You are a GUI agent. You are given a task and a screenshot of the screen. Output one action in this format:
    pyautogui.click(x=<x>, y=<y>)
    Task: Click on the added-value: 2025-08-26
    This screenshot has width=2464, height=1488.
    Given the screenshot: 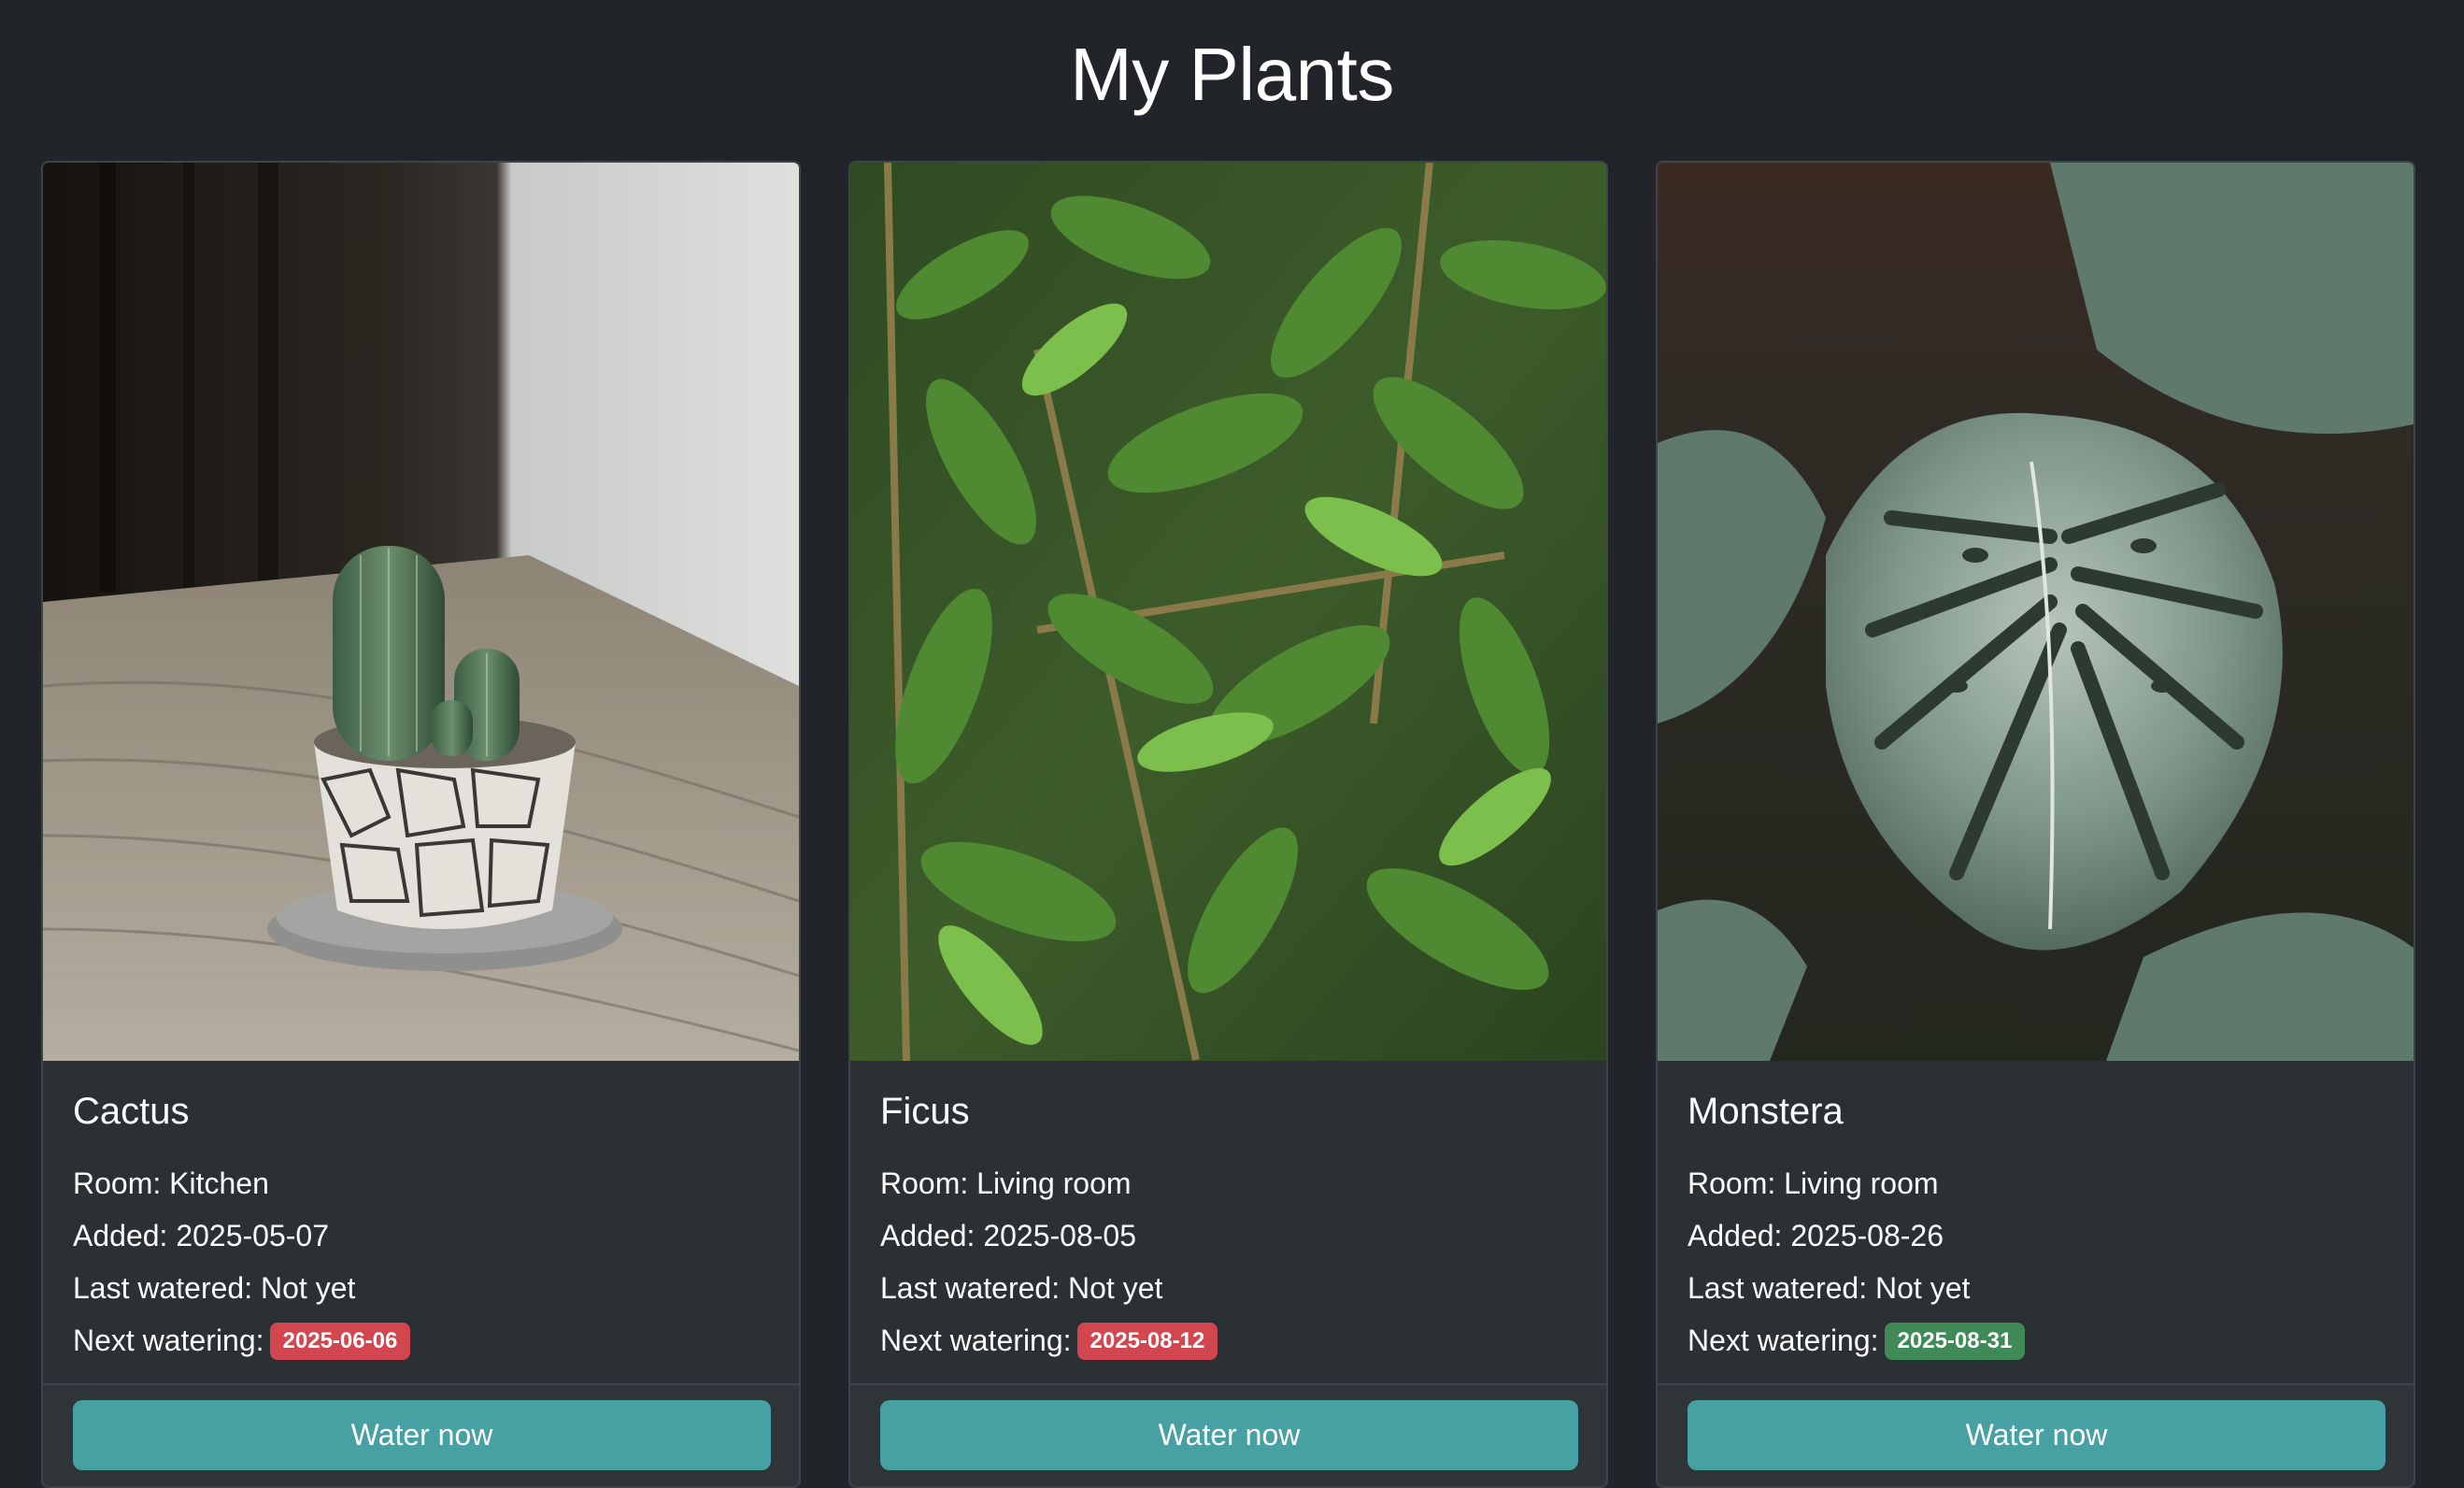 What is the action you would take?
    pyautogui.click(x=1867, y=1235)
    